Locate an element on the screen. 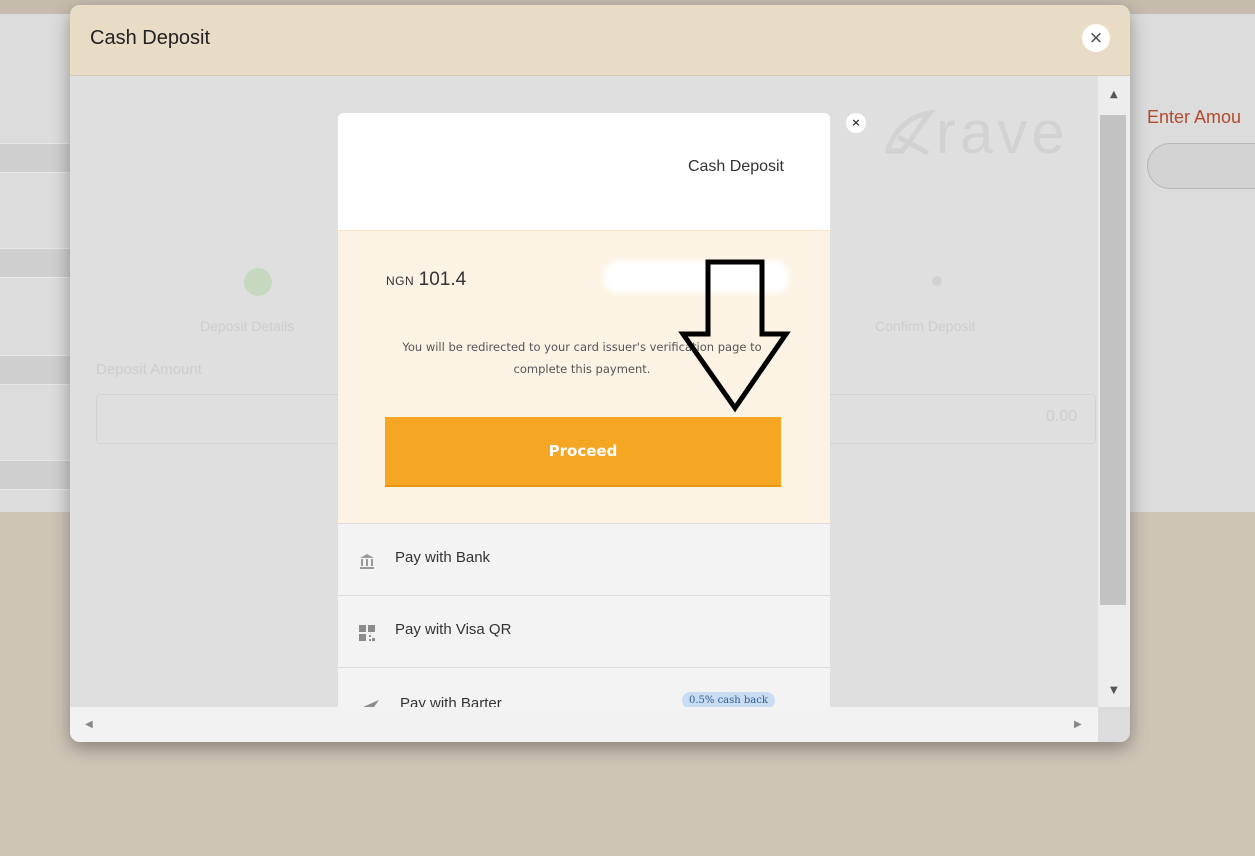 The height and width of the screenshot is (856, 1255). pay-with-barter-option: Pay with Barter 0.5% cash back is located at coordinates (584, 687).